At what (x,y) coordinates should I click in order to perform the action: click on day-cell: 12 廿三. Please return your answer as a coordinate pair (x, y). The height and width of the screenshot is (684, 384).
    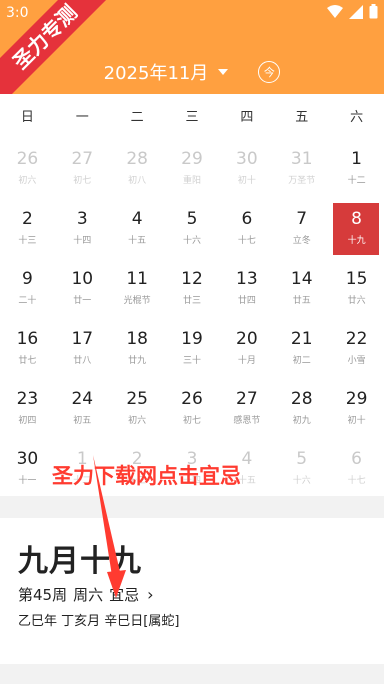
    Looking at the image, I should click on (192, 286).